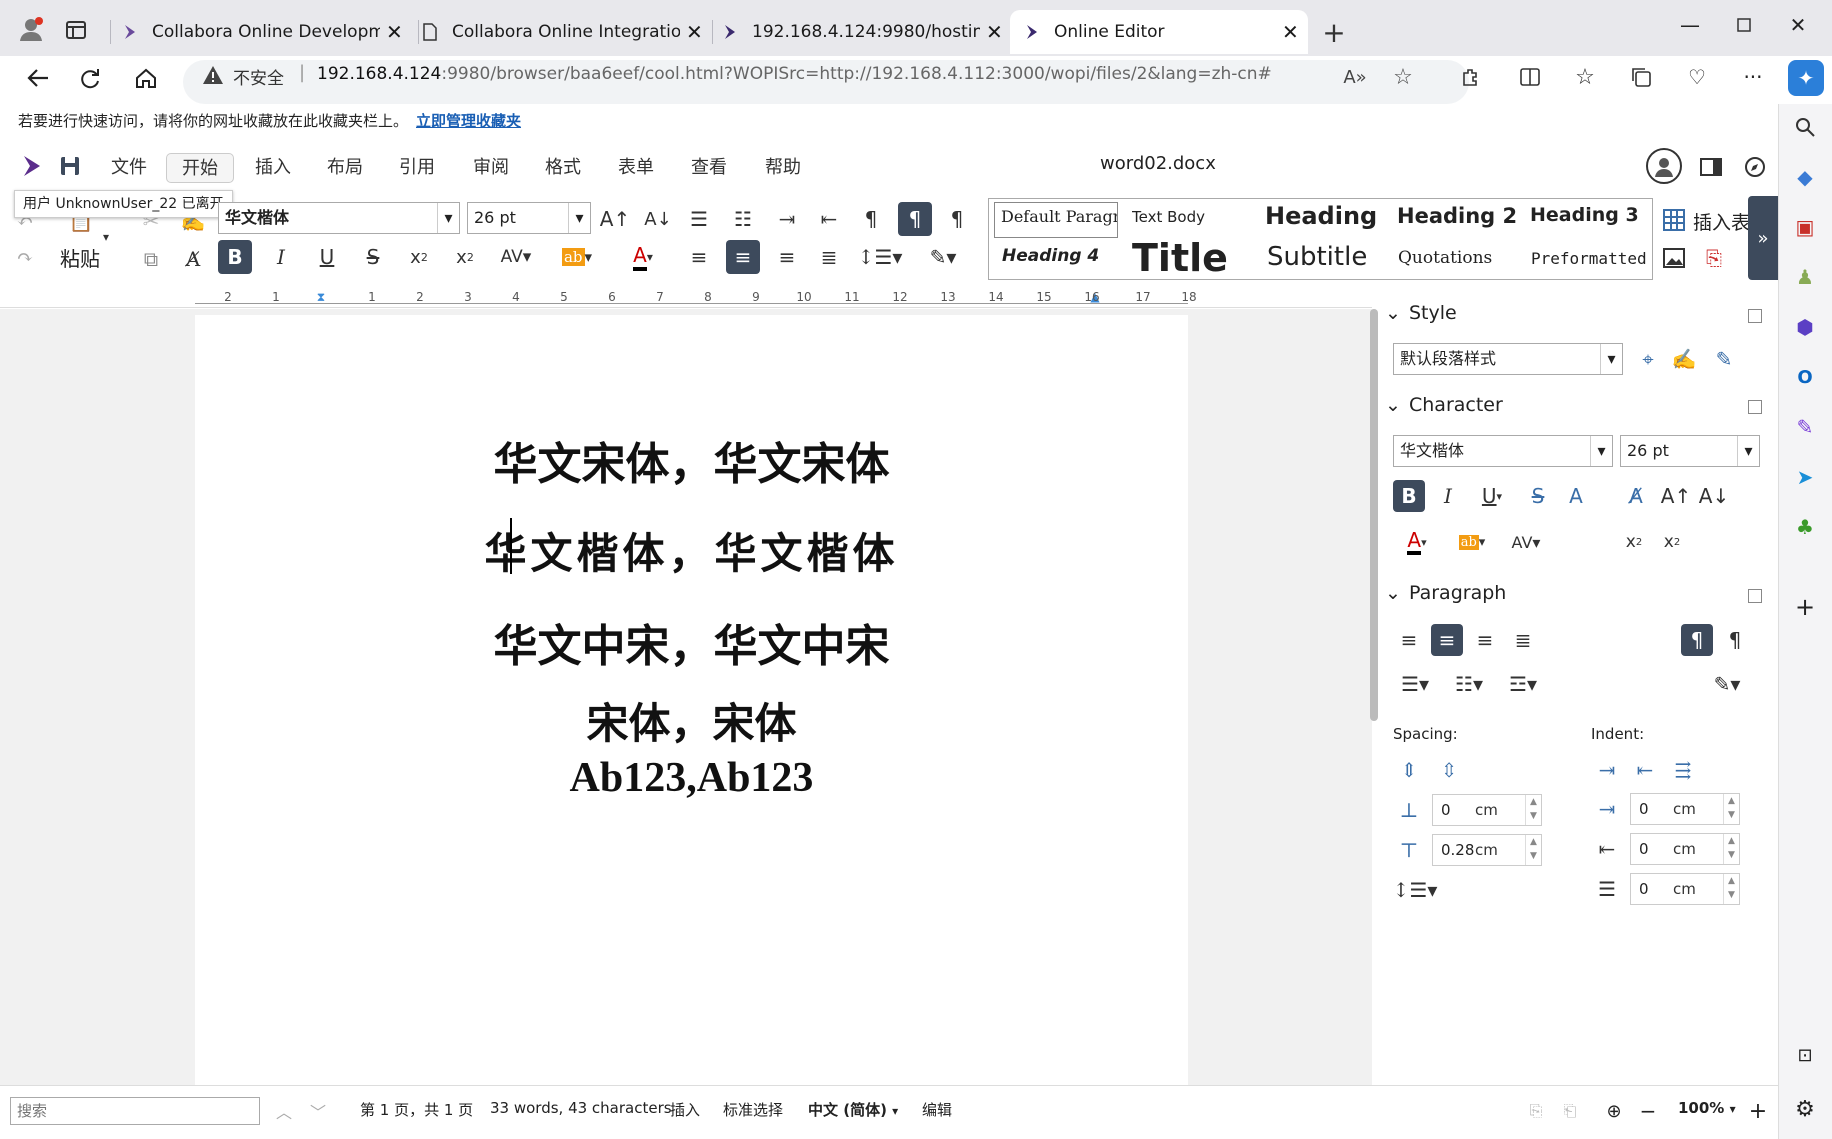 This screenshot has height=1139, width=1832. Describe the element at coordinates (529, 218) in the screenshot. I see `font-size-combo: 26 pt ▾` at that location.